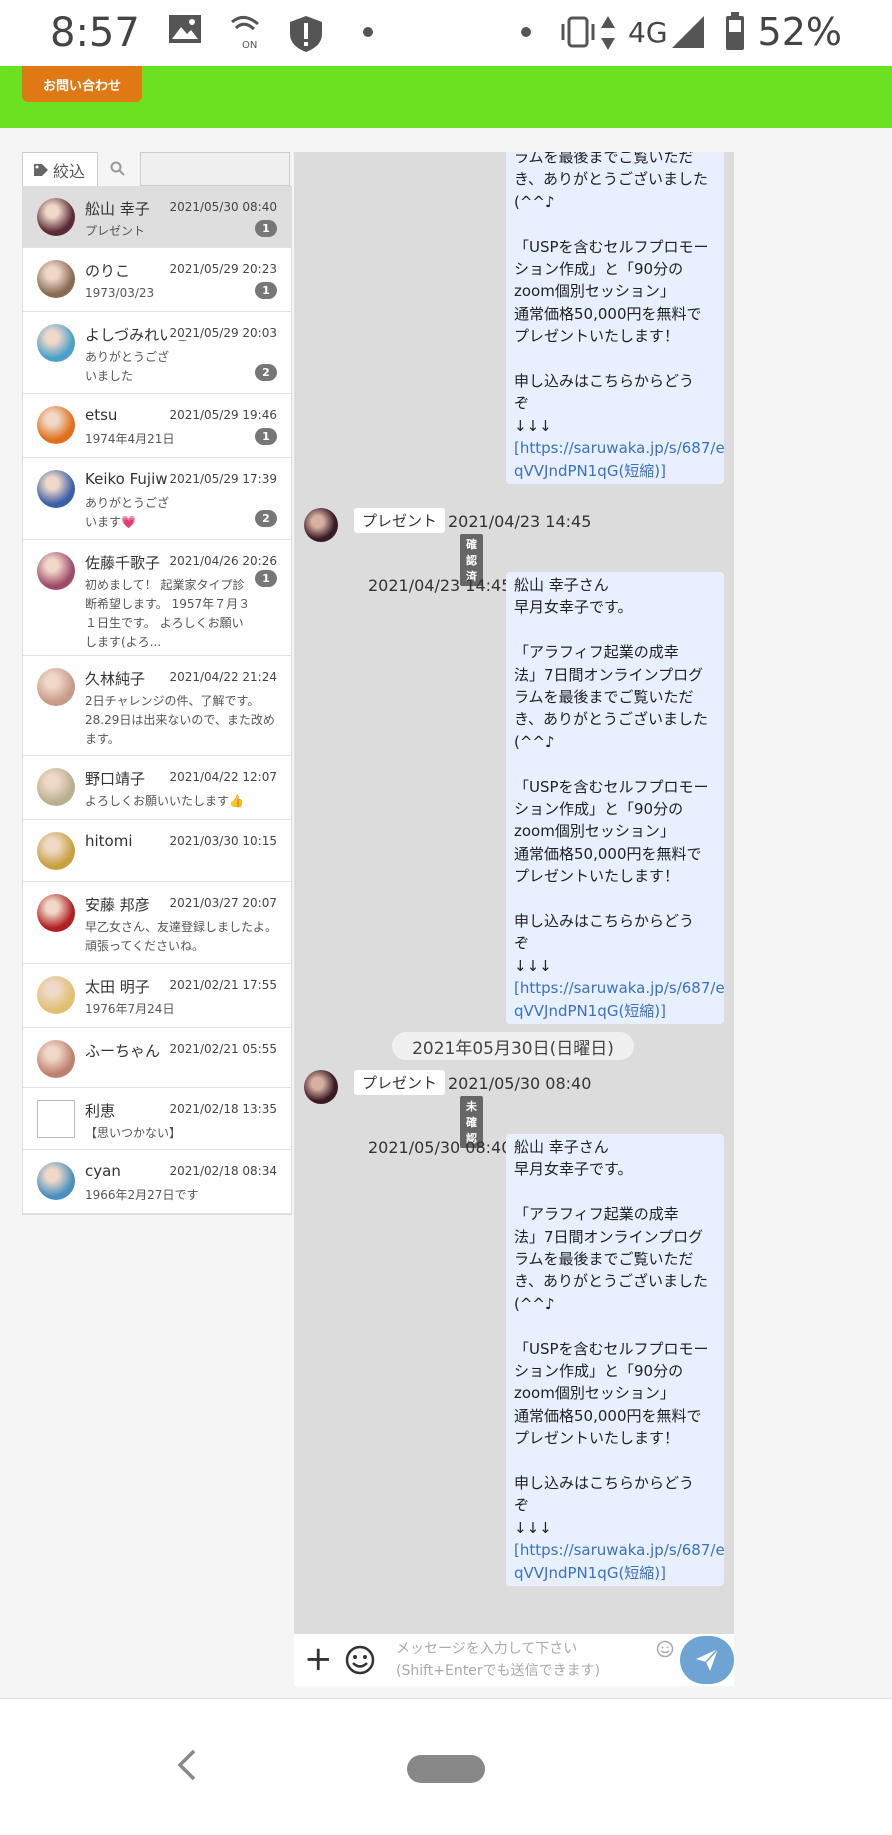 Image resolution: width=892 pixels, height=1835 pixels. I want to click on contact-date: 2021/03/27 20:07, so click(222, 903).